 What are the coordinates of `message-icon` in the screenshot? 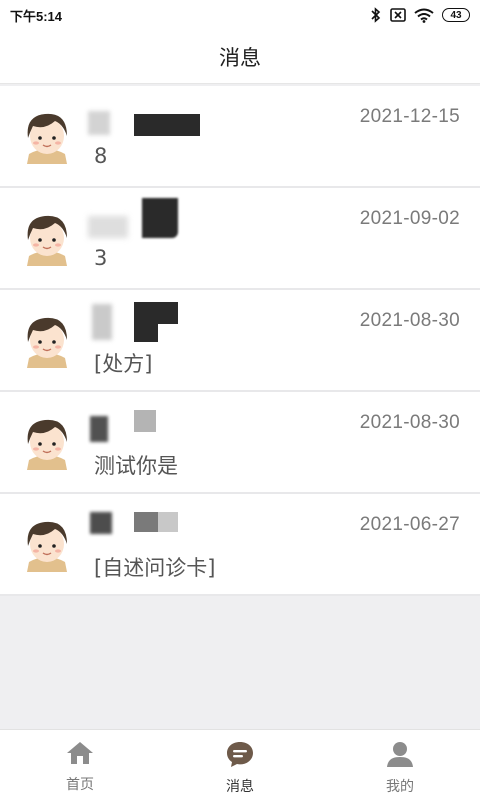 It's located at (240, 756).